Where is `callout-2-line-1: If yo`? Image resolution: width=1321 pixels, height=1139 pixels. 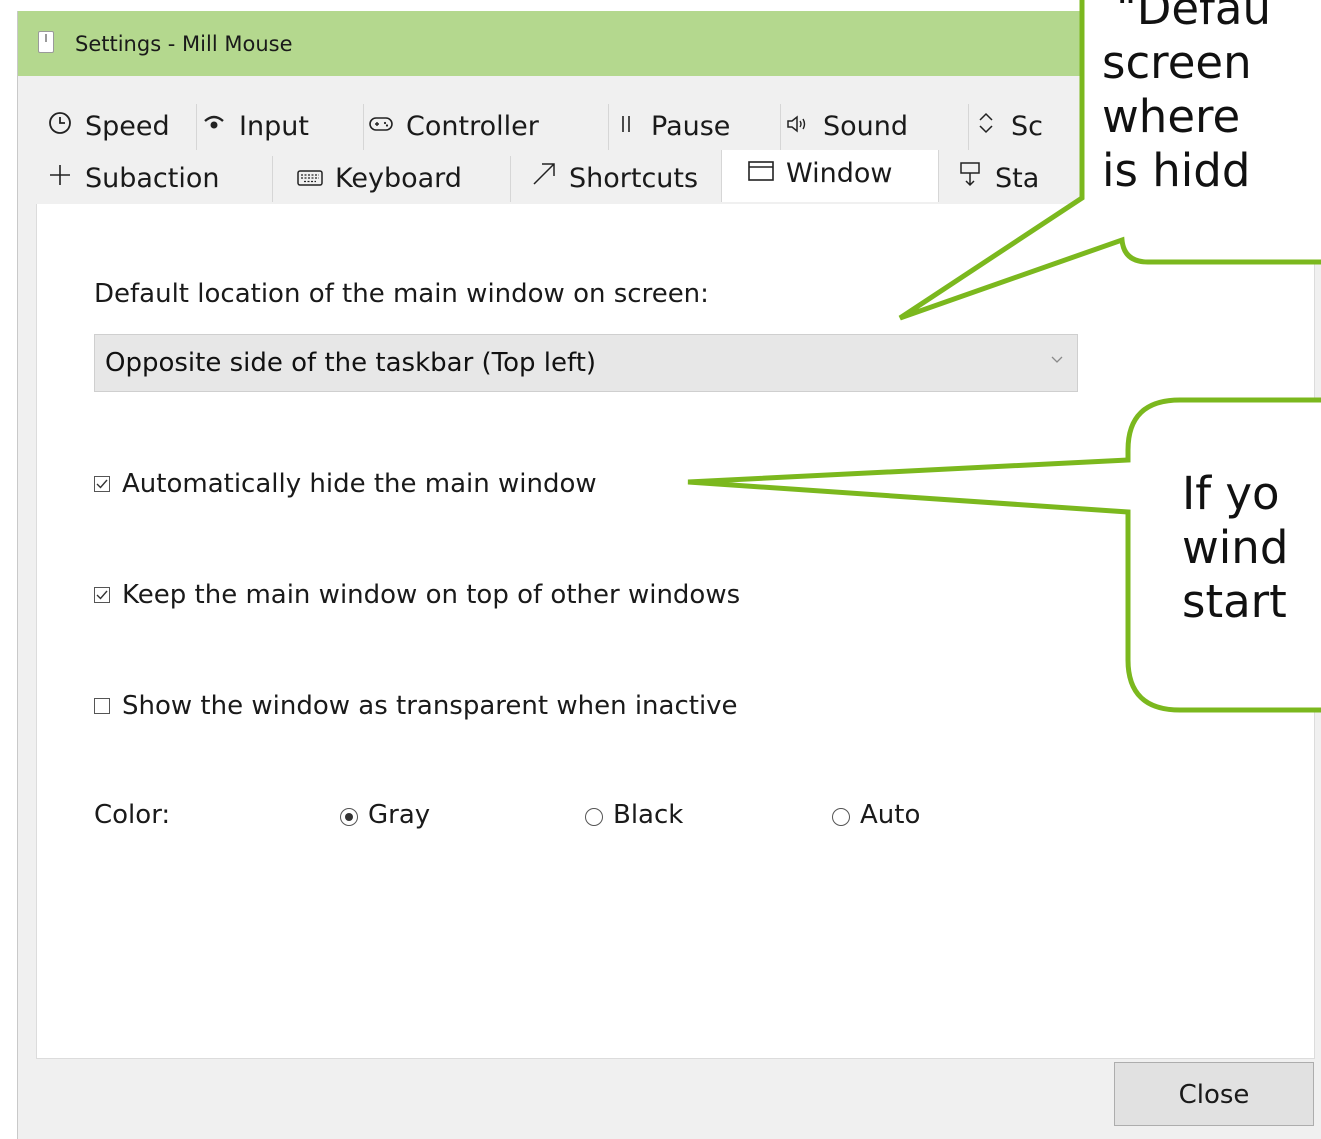
callout-2-line-1: If yo is located at coordinates (1231, 493).